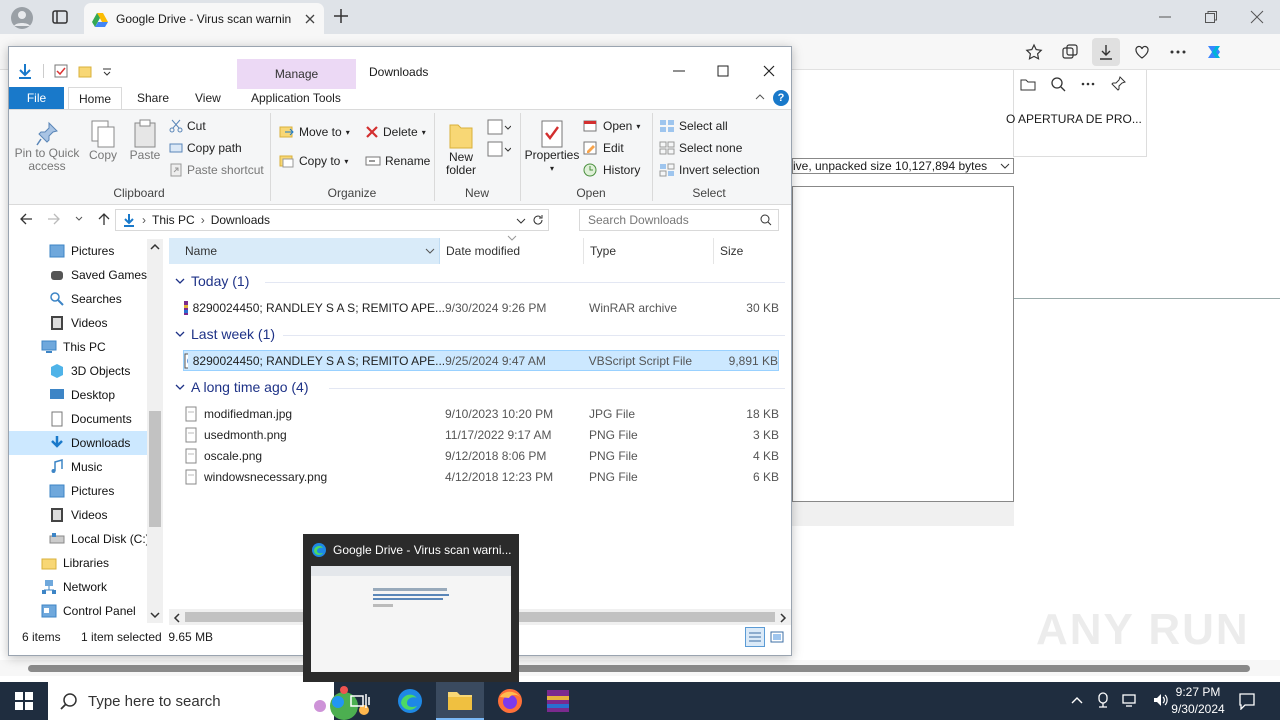 This screenshot has height=720, width=1280. Describe the element at coordinates (538, 220) in the screenshot. I see `refresh-icon` at that location.